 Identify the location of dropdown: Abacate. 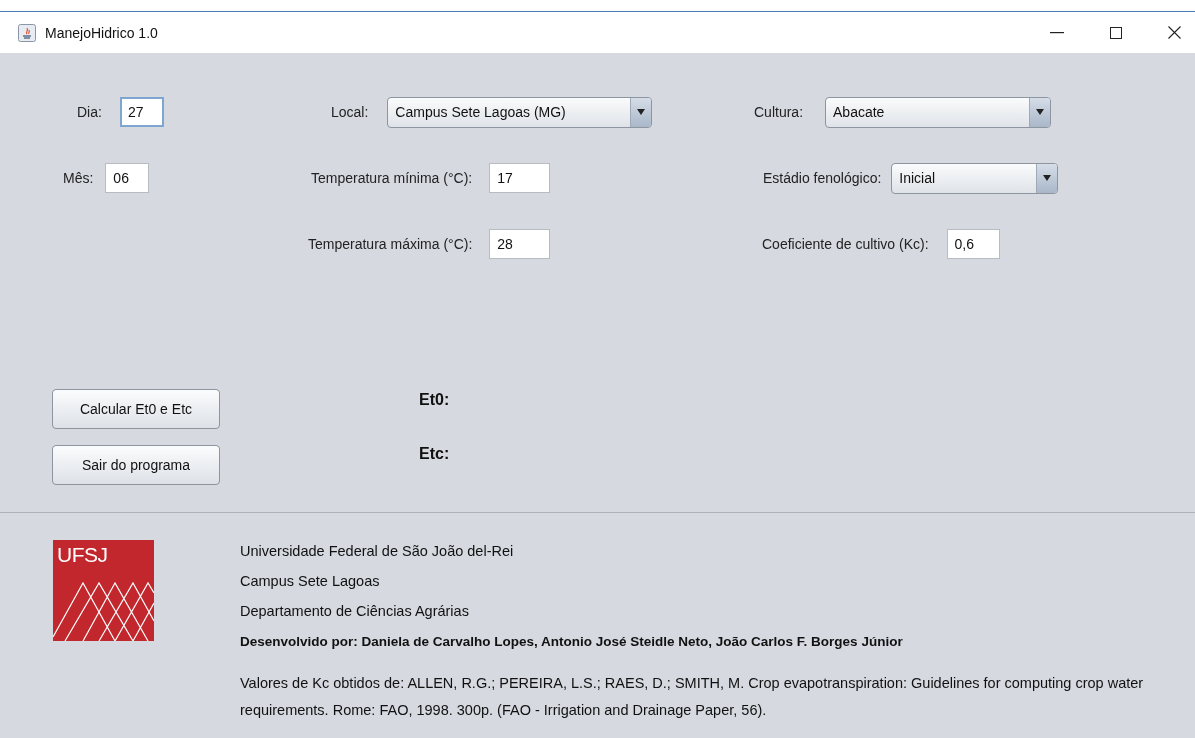
(938, 112).